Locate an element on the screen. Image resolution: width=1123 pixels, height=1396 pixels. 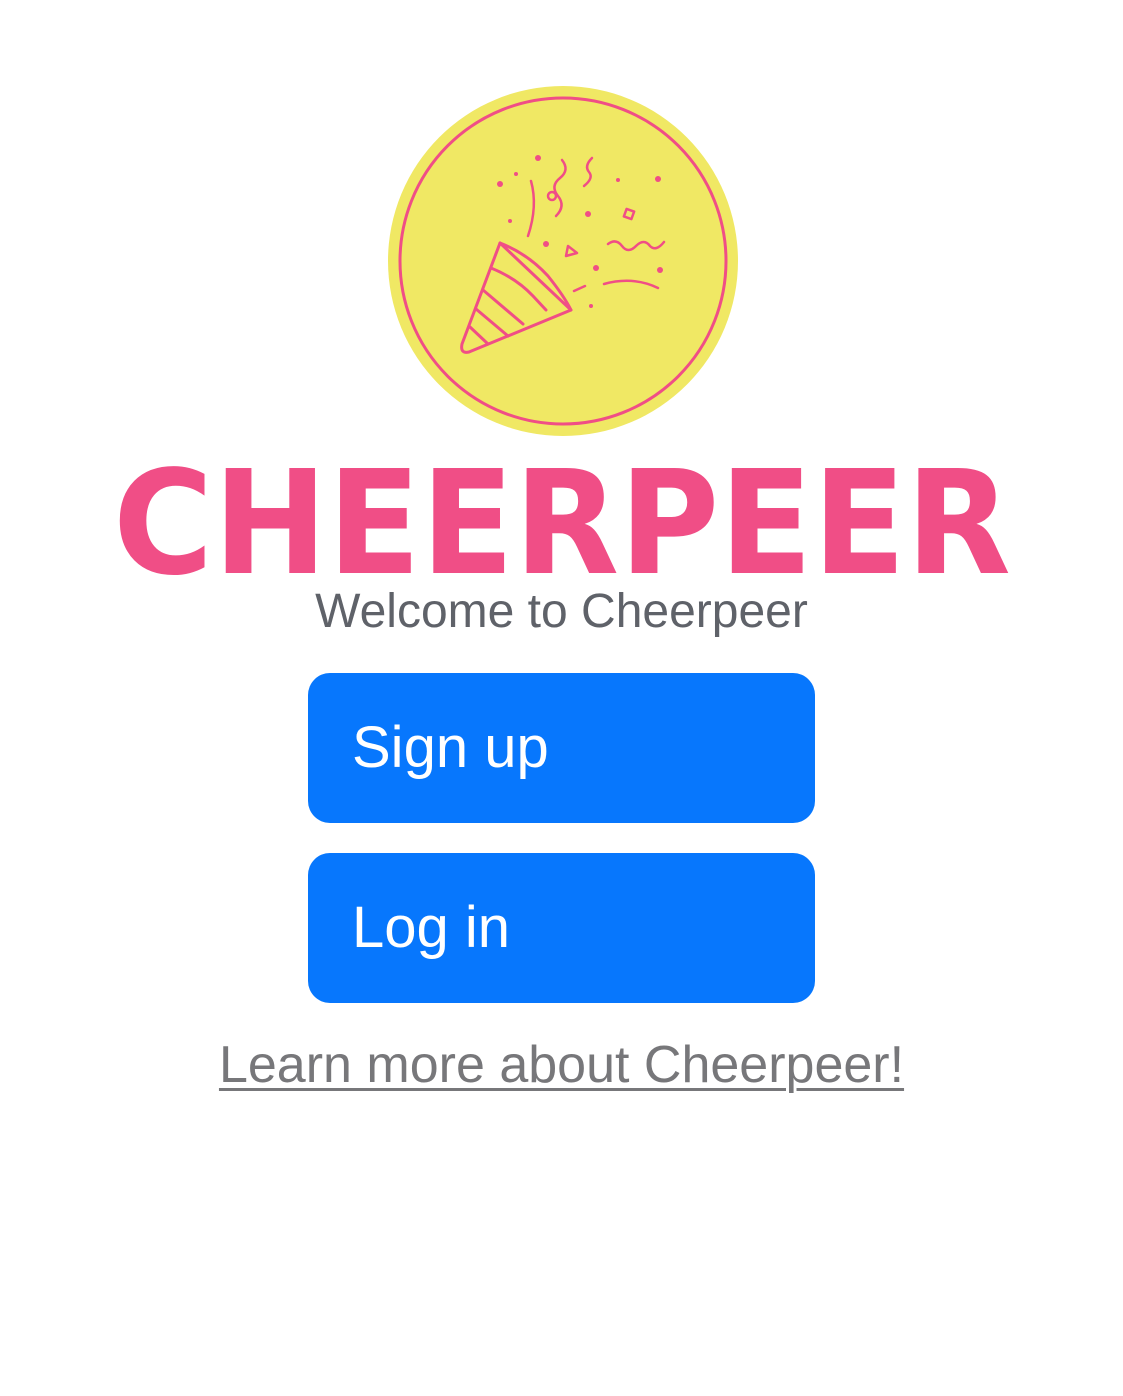
brand-wordmark-svg: CHEERPEER is located at coordinates (562, 522).